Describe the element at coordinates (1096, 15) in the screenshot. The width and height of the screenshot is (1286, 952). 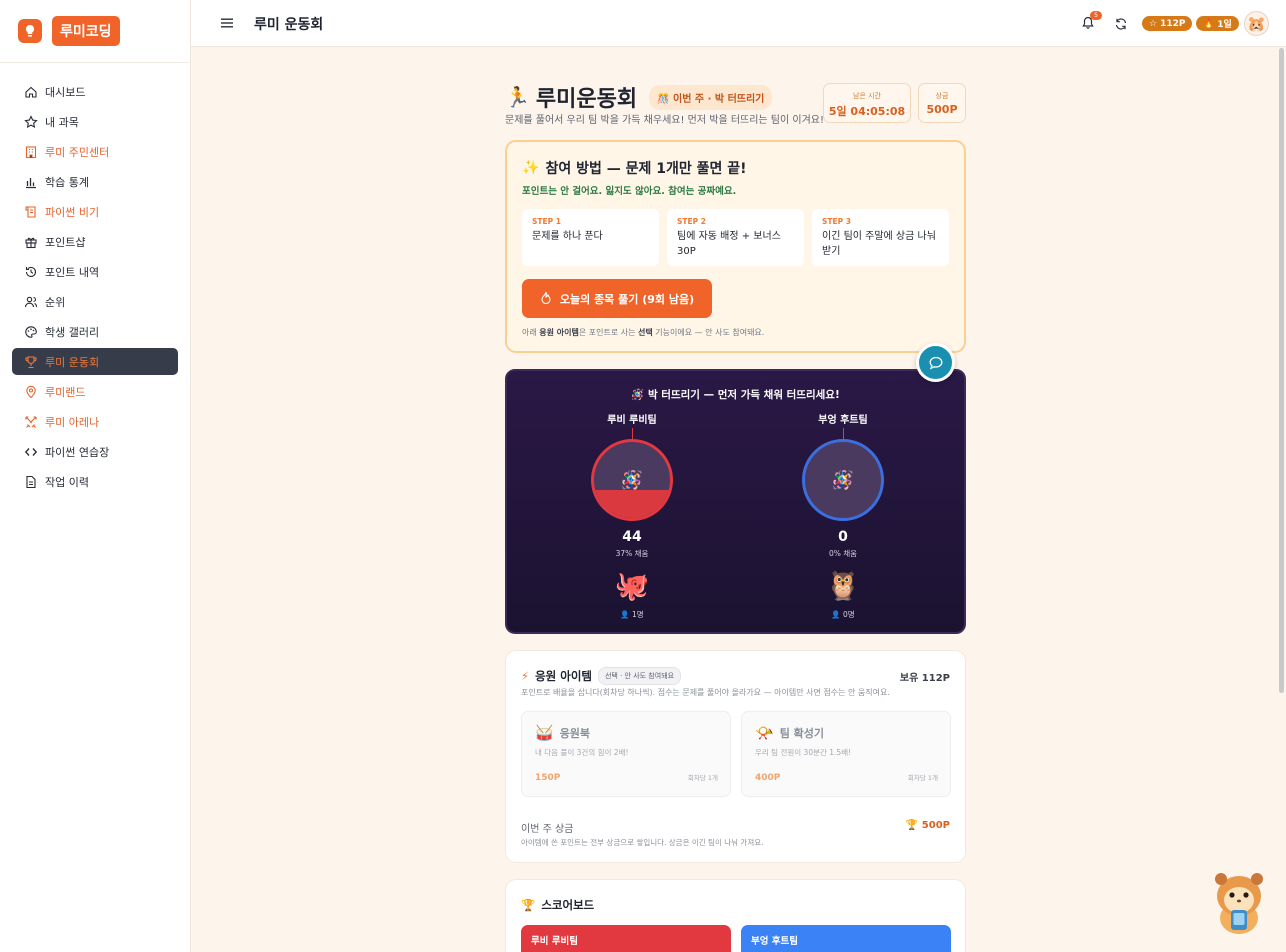
I see `notification-badge: 5` at that location.